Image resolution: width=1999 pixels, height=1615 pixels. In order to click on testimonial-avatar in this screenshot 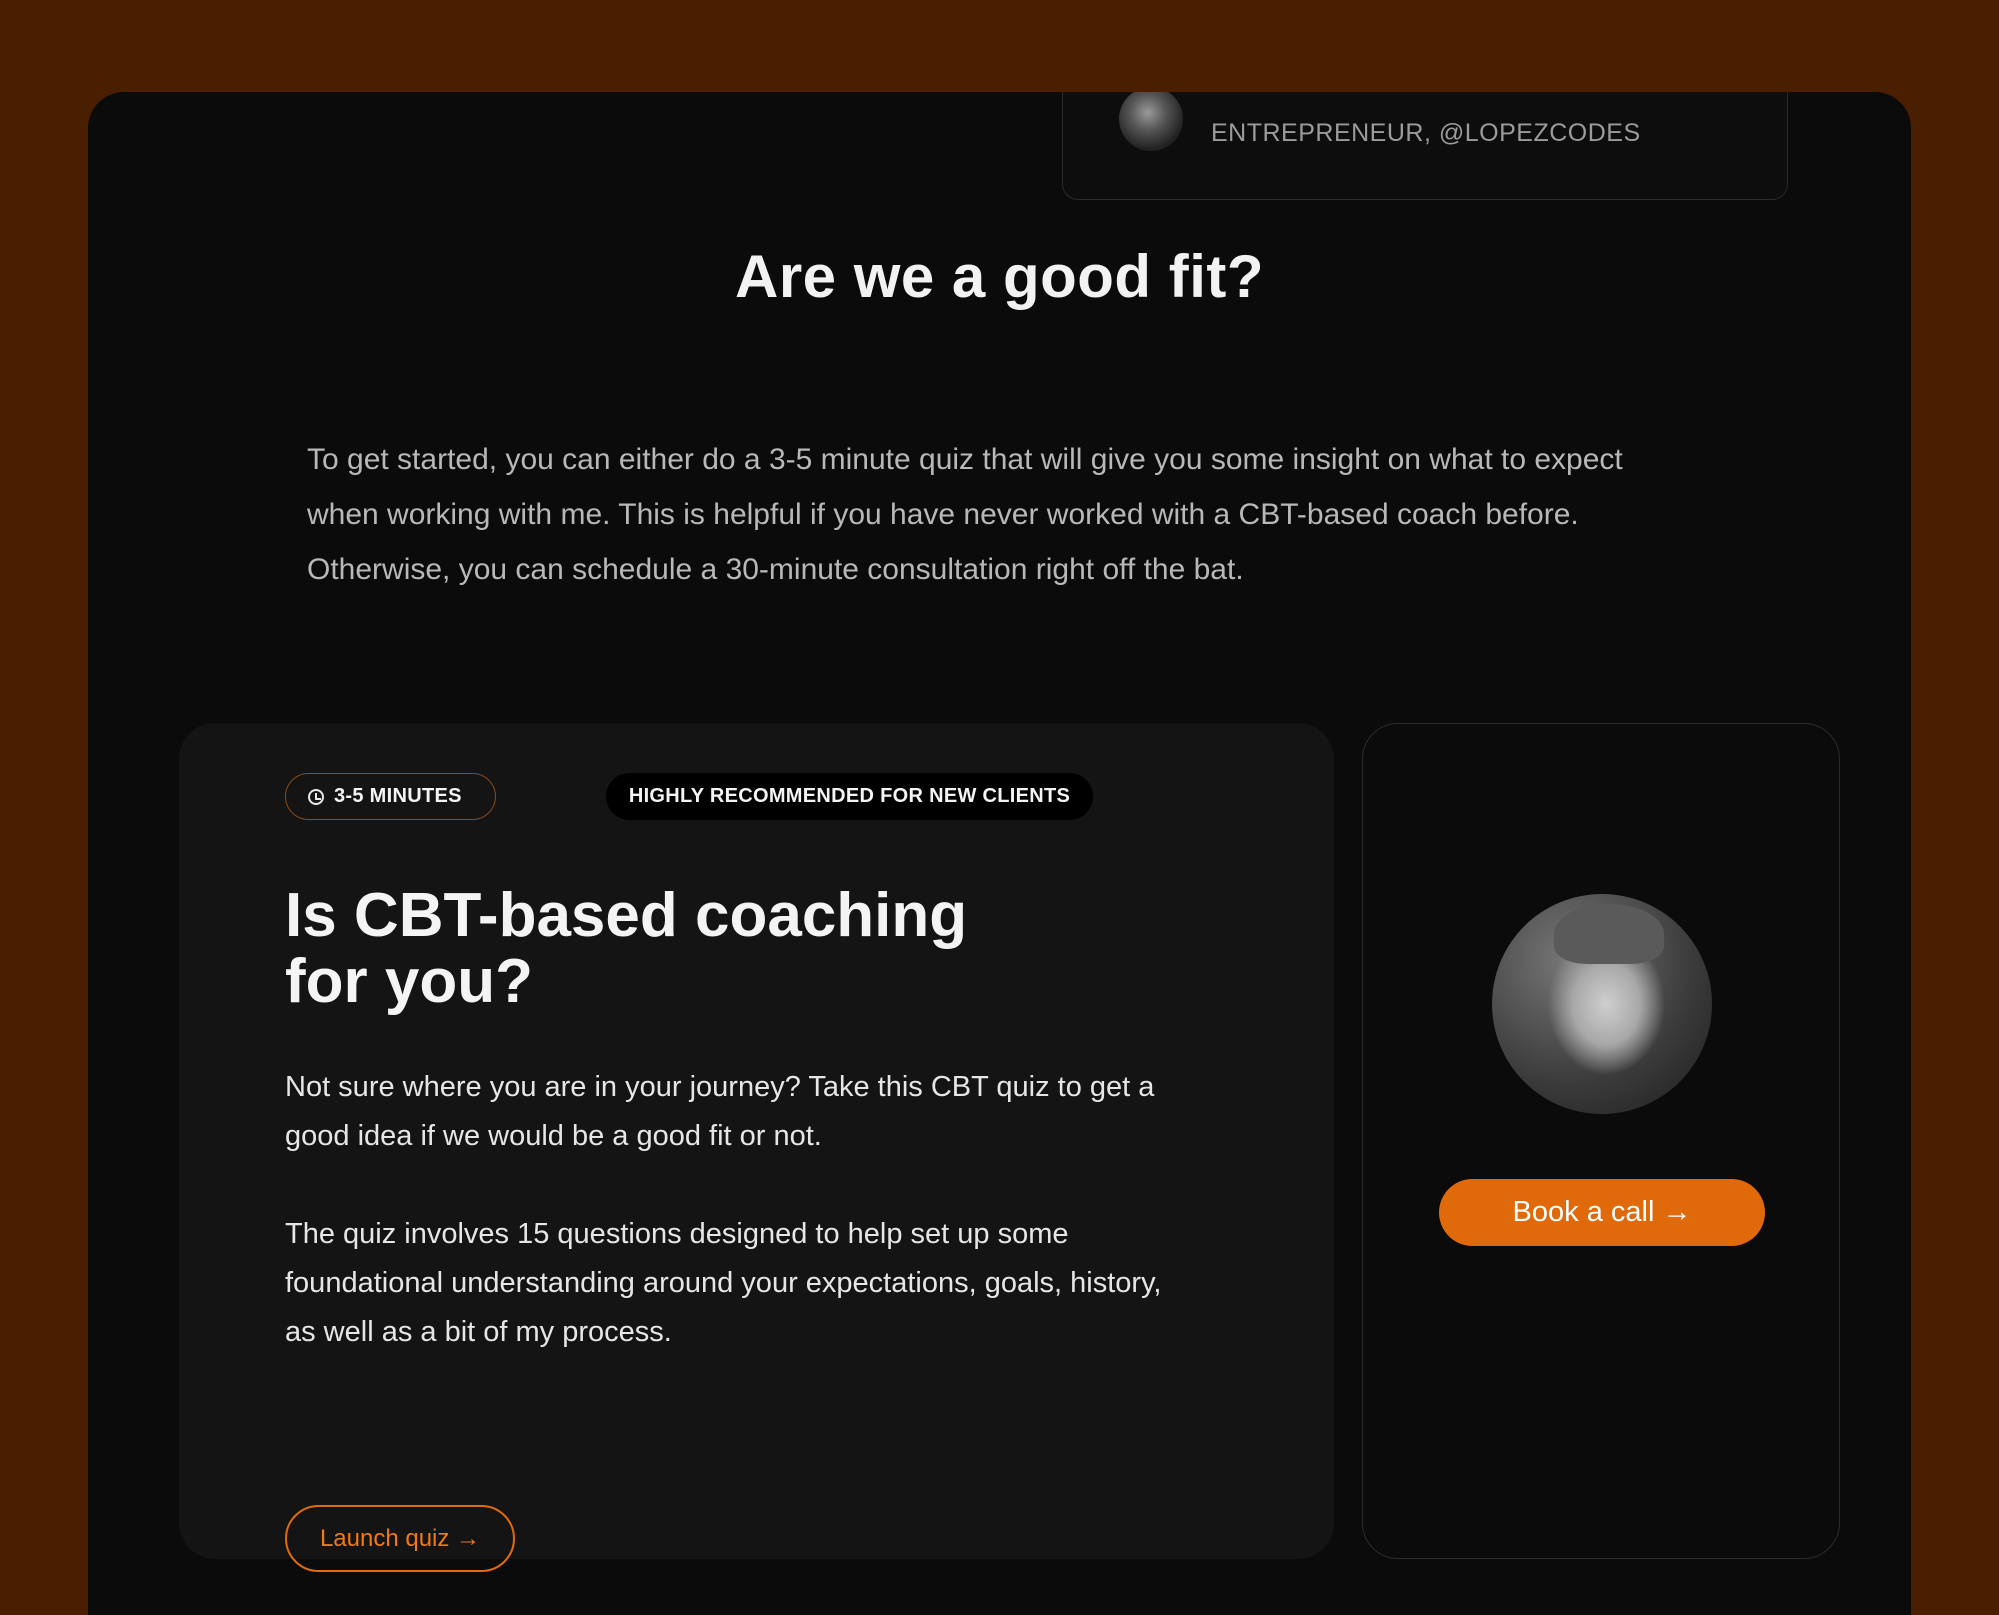, I will do `click(1151, 121)`.